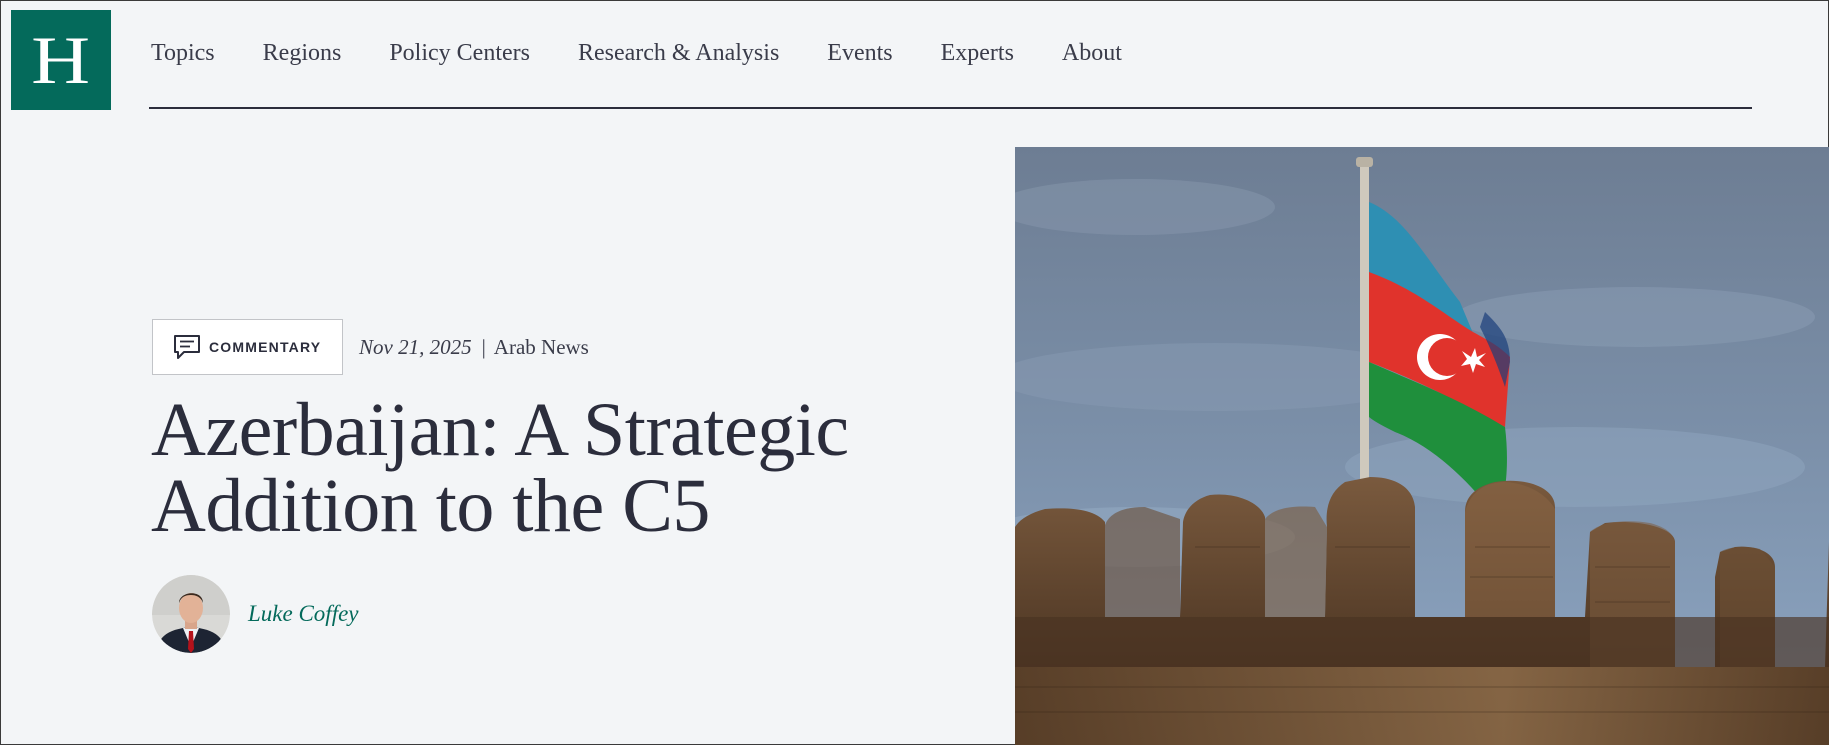  I want to click on publish-date: Nov 21, 2025, so click(415, 346).